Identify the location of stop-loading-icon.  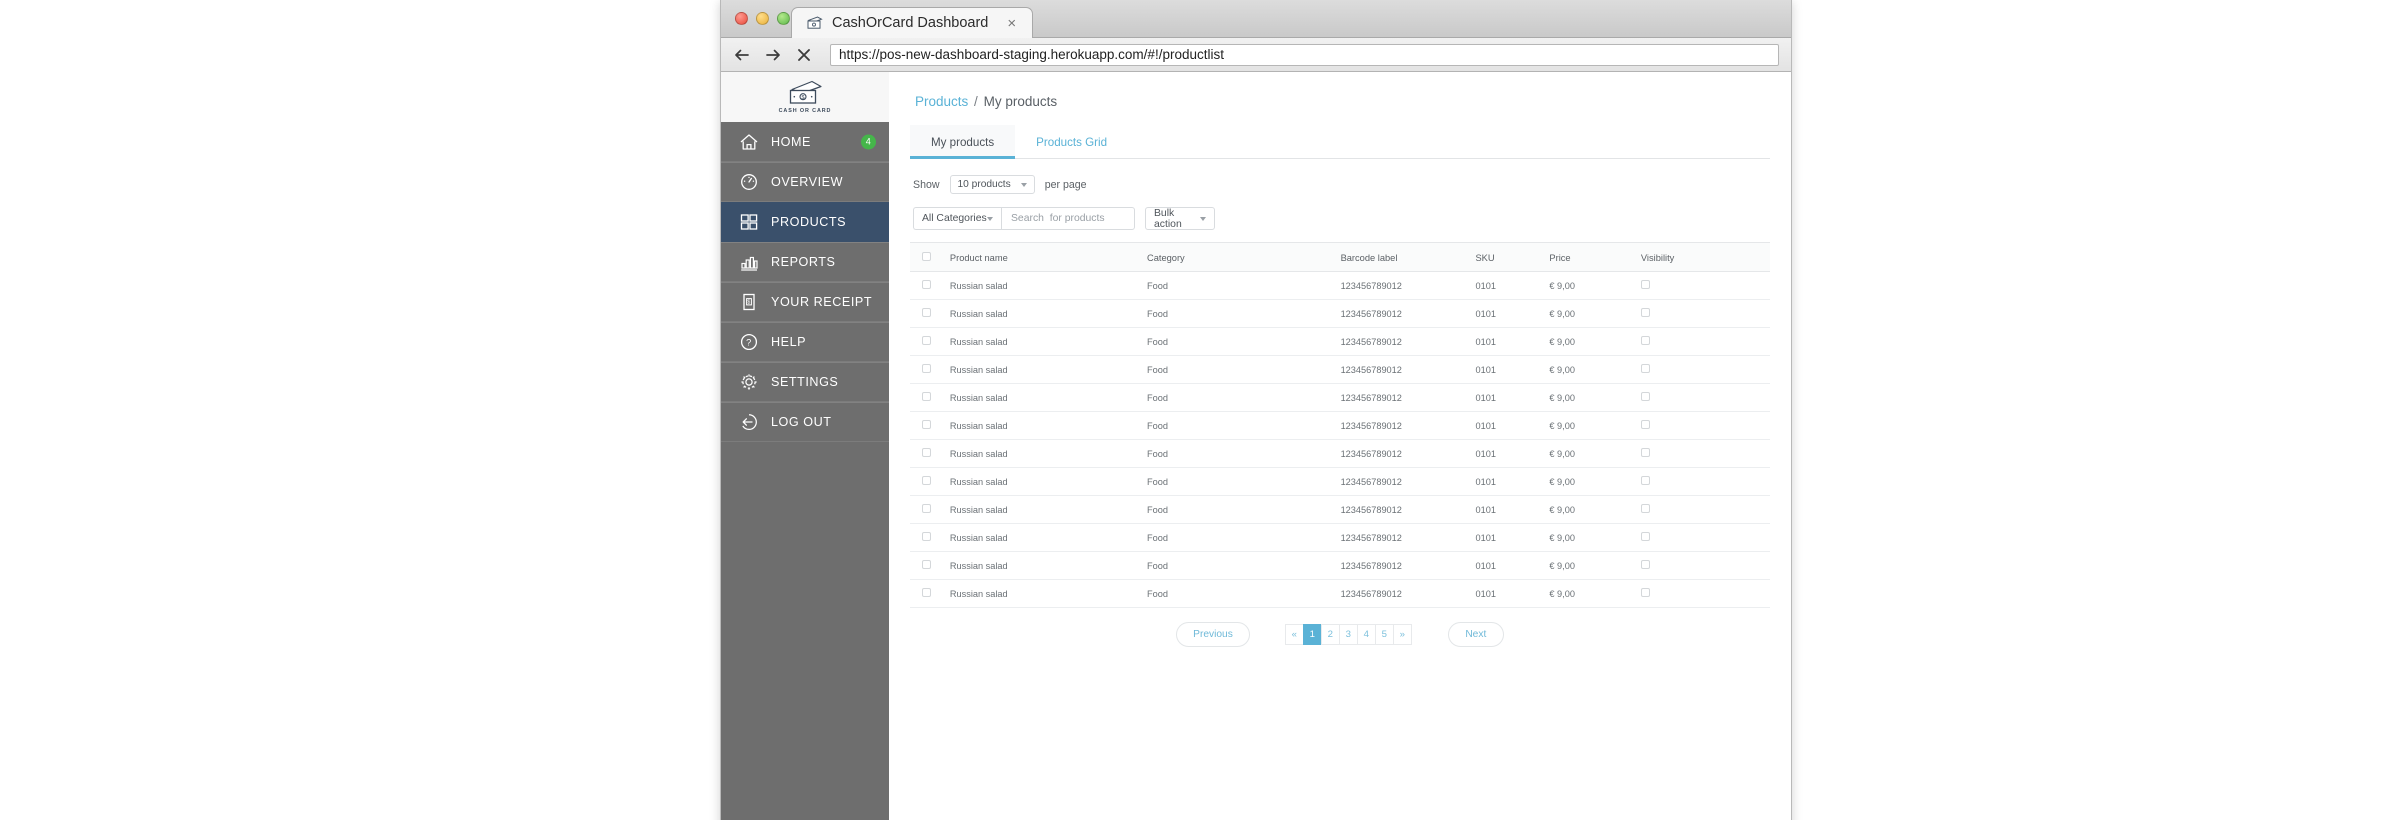
(804, 55).